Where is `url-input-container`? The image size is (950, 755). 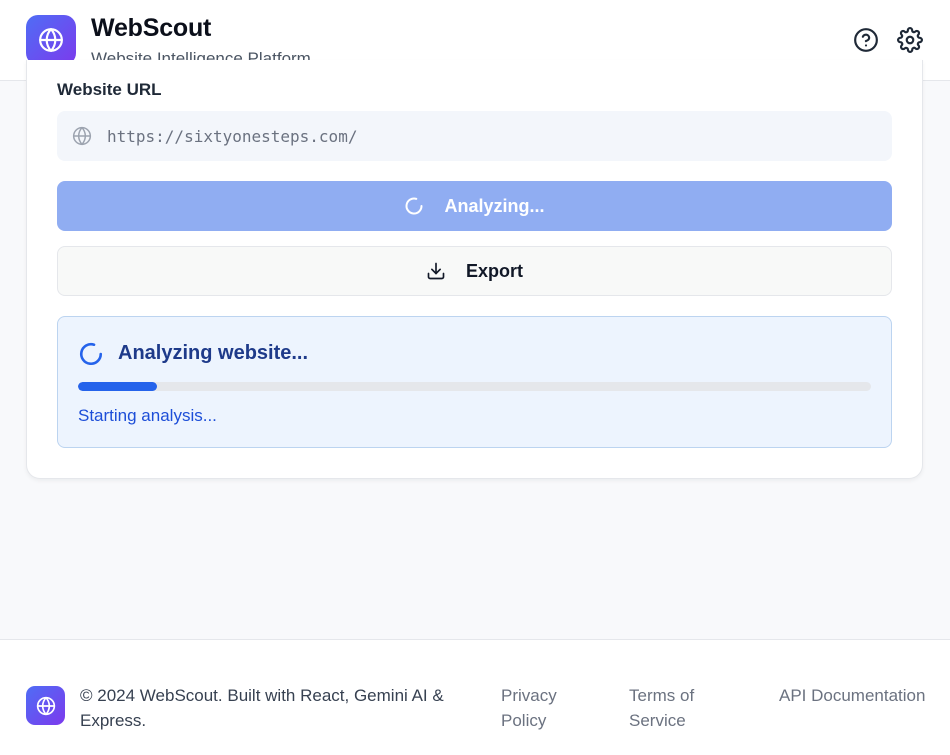 url-input-container is located at coordinates (474, 136).